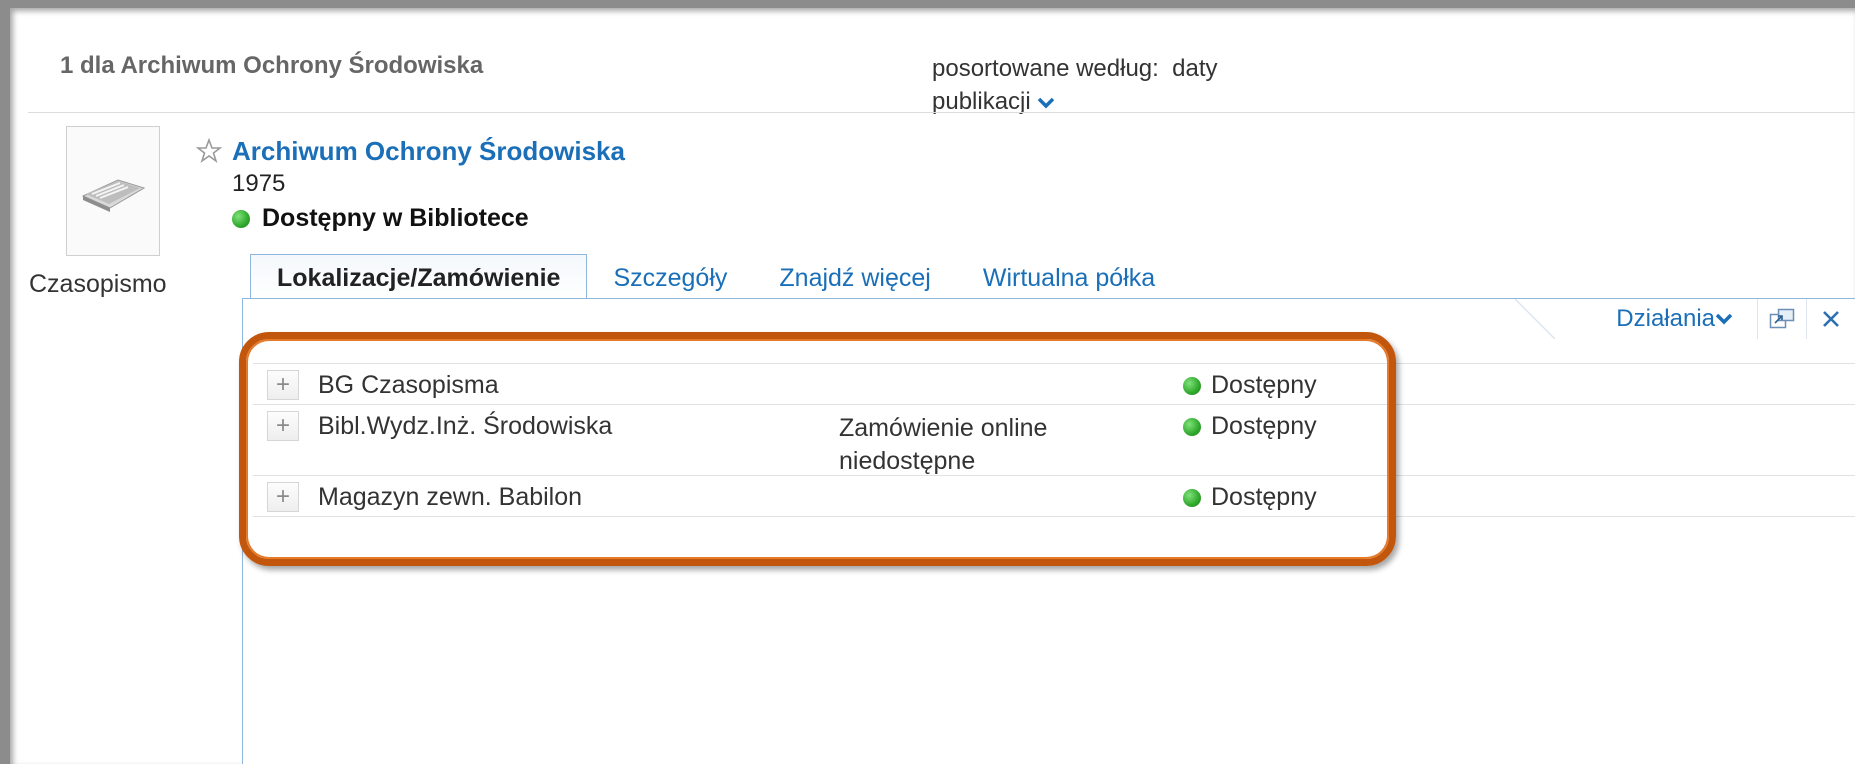  I want to click on header-divider, so click(941, 112).